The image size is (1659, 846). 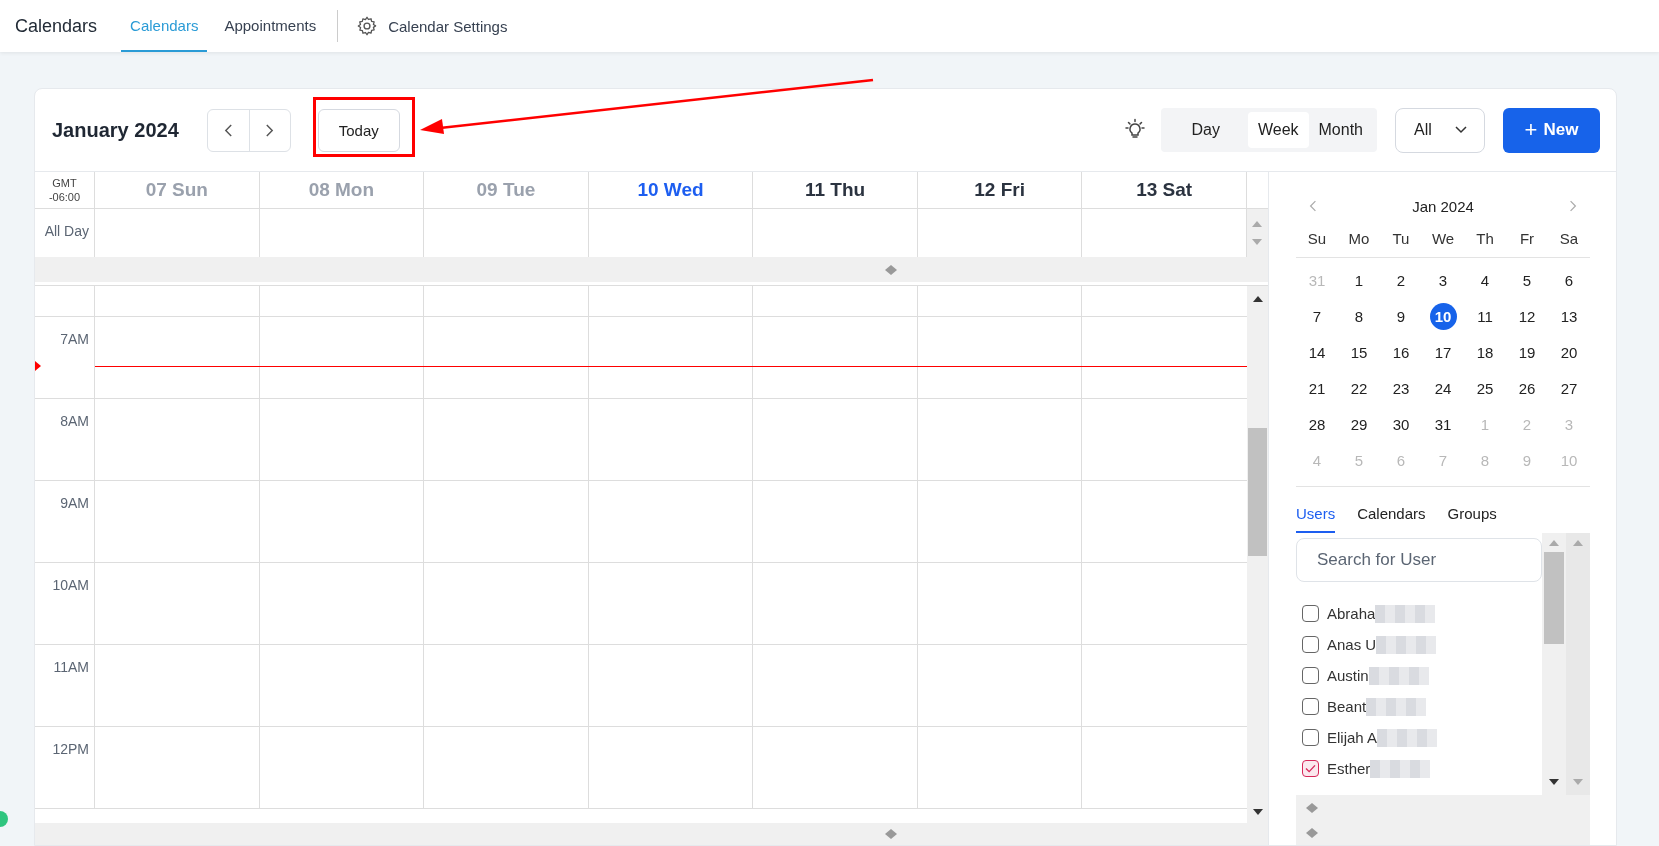 I want to click on date-cell: 24, so click(x=1443, y=388).